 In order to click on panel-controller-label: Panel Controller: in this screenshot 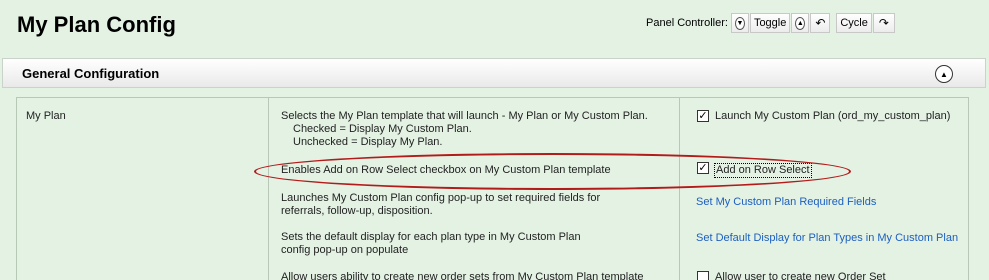, I will do `click(687, 23)`.